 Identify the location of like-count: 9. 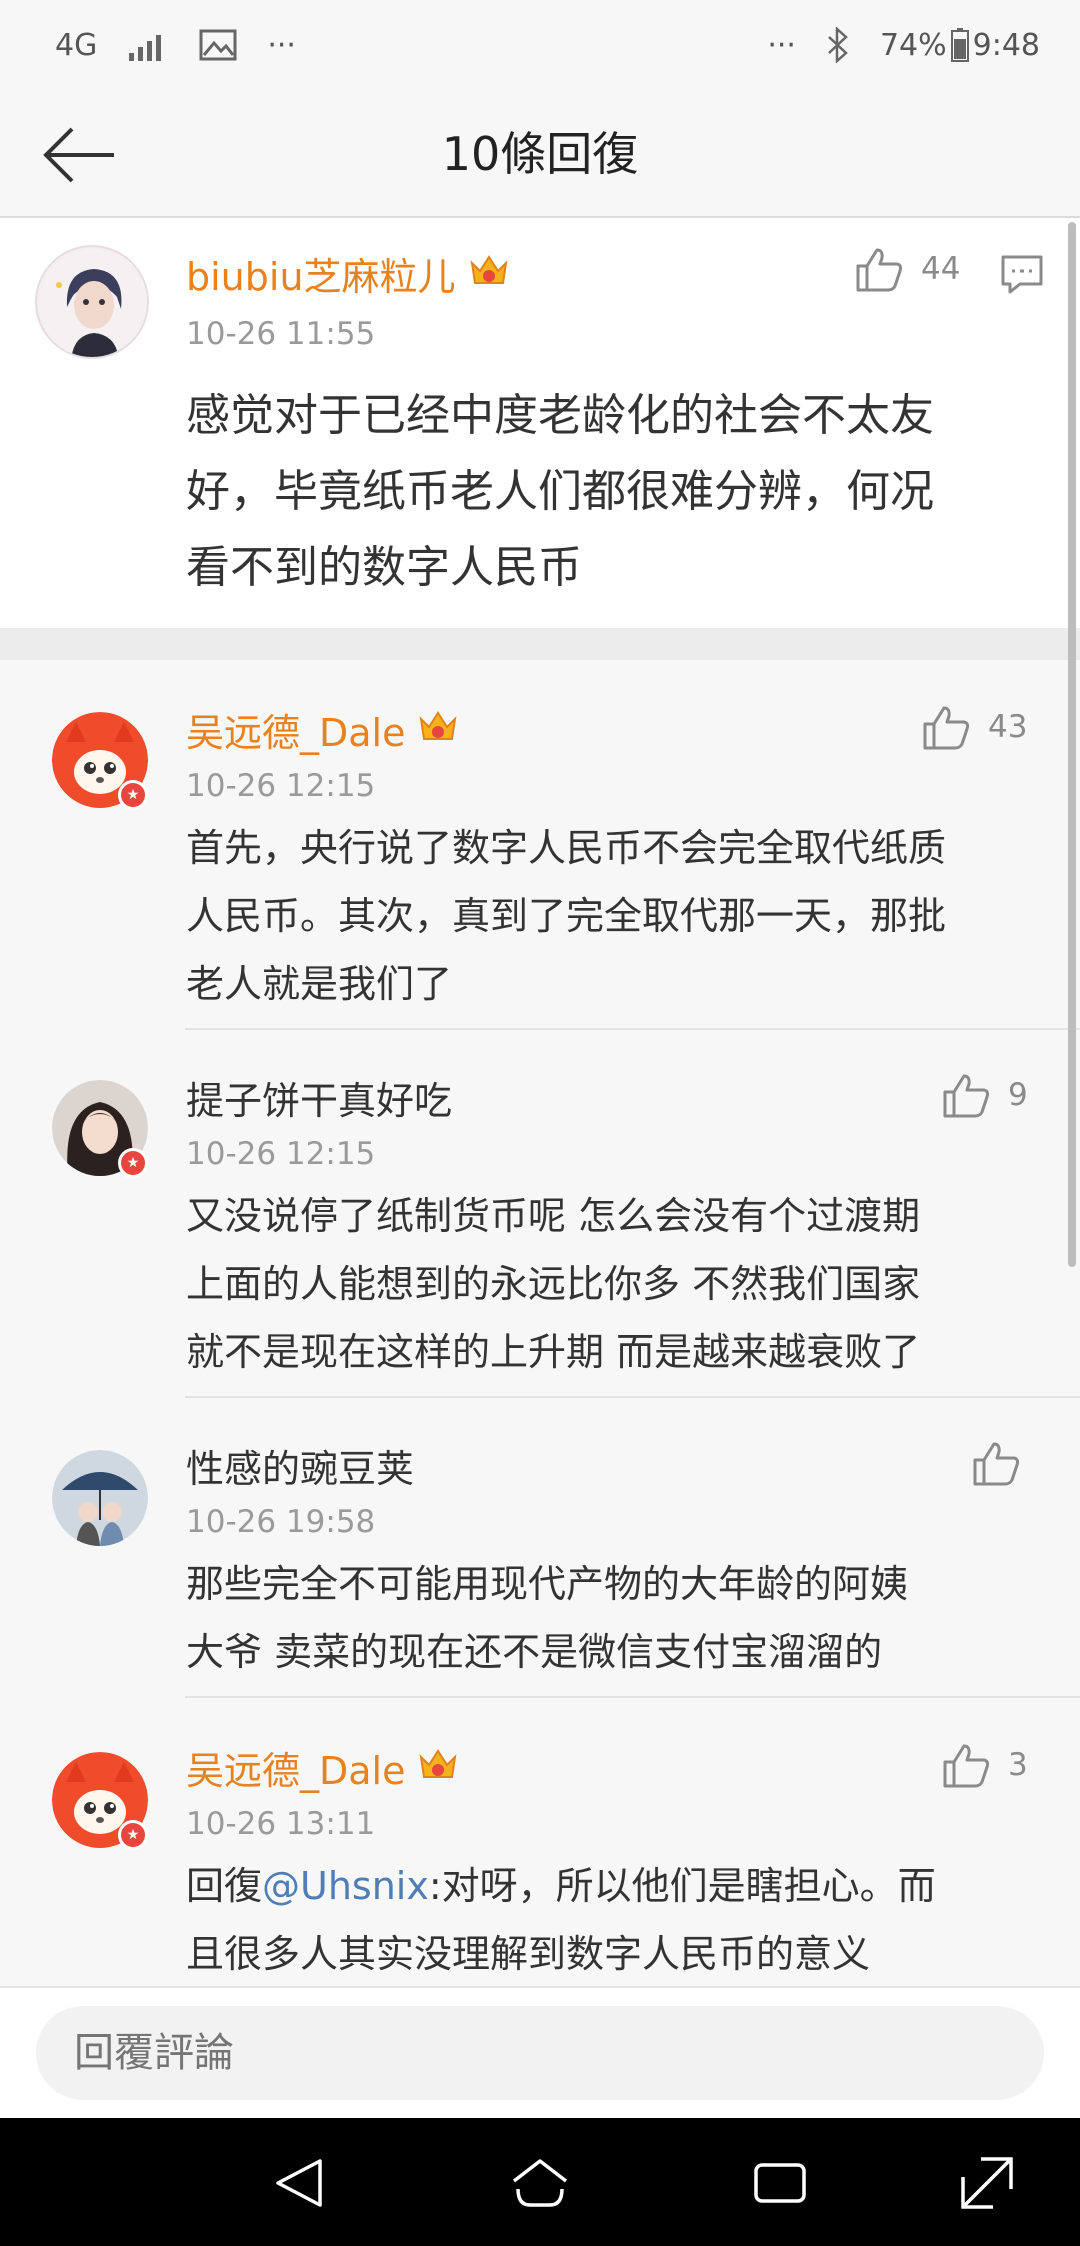
(1018, 1095).